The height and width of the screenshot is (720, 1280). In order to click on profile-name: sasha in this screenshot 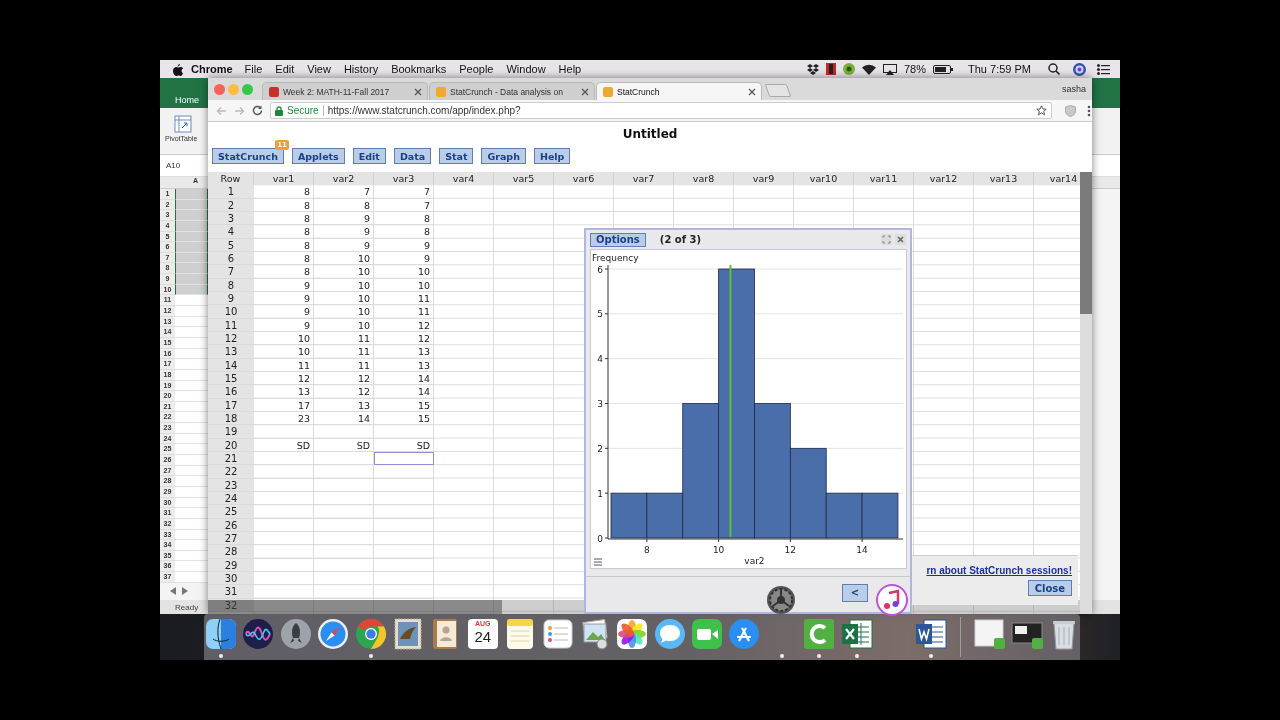, I will do `click(1073, 89)`.